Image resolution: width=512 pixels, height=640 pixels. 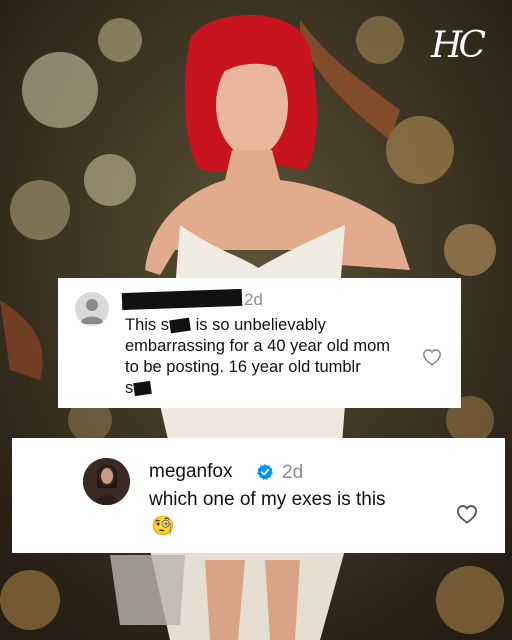 What do you see at coordinates (258, 325) in the screenshot?
I see `comment-text-line1b: is so unbelievably` at bounding box center [258, 325].